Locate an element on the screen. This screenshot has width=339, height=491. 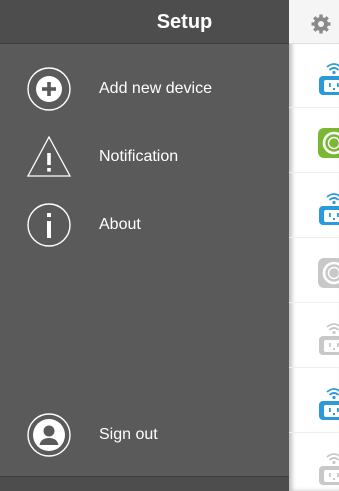
sign-out-button: Sign out is located at coordinates (144, 435).